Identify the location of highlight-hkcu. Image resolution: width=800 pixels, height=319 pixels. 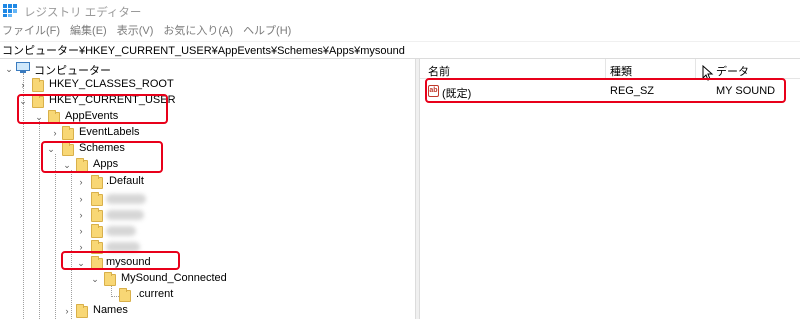
(92, 109).